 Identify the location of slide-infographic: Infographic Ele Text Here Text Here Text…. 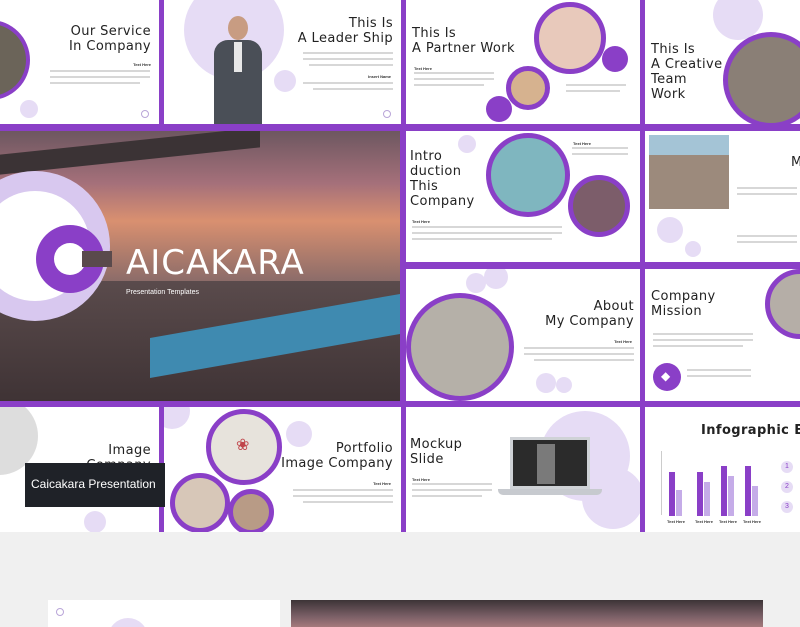
(722, 469).